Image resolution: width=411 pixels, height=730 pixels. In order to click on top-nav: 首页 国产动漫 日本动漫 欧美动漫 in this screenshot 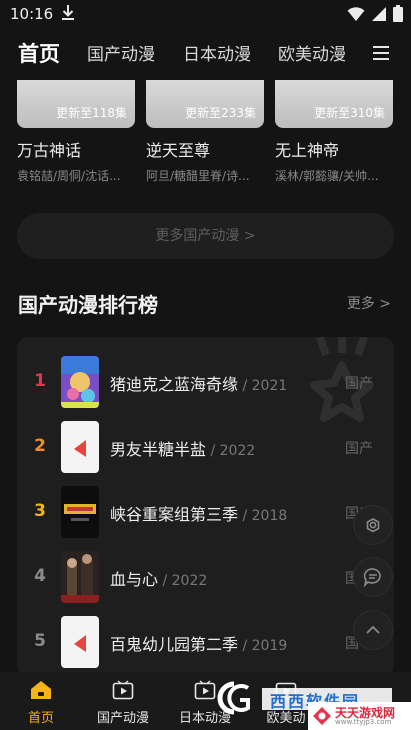, I will do `click(205, 54)`.